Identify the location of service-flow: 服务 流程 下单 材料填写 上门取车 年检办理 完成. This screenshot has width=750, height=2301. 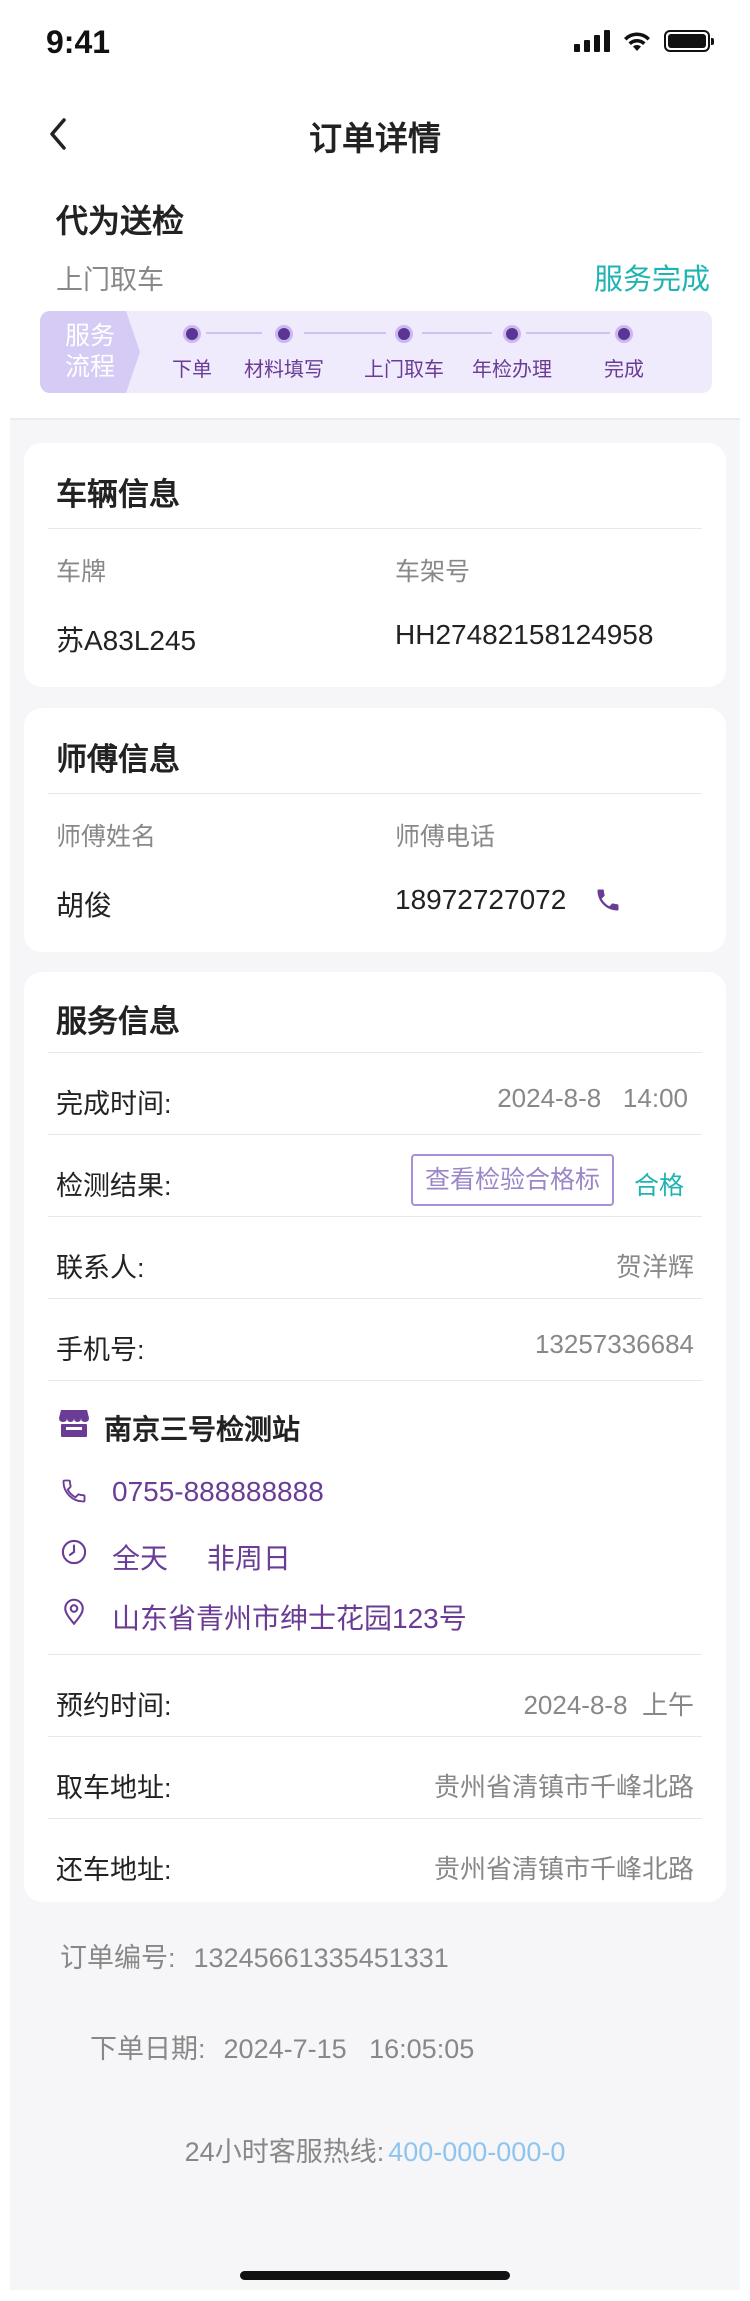
(376, 352).